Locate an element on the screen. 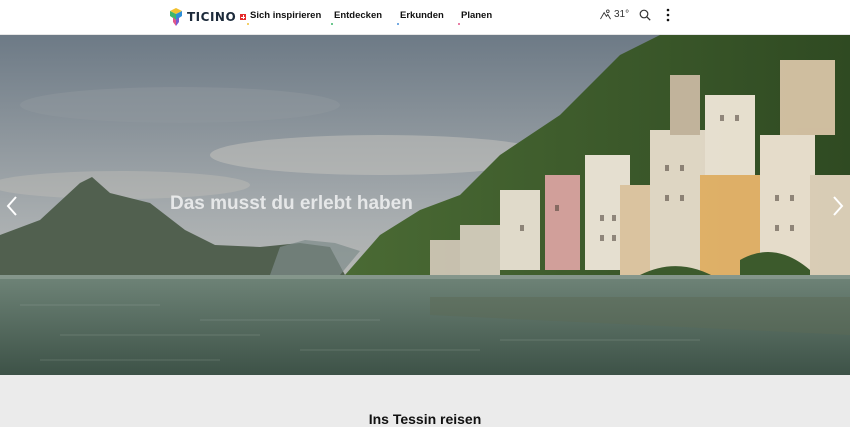 The width and height of the screenshot is (850, 427). mountain-sun-icon is located at coordinates (605, 14).